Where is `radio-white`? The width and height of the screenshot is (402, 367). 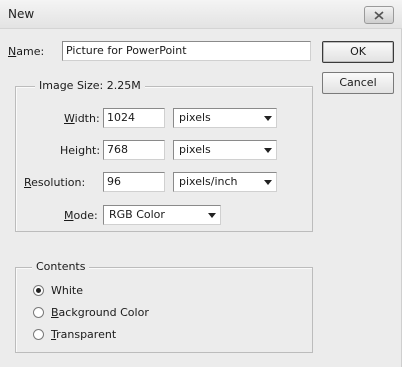
radio-white is located at coordinates (38, 290).